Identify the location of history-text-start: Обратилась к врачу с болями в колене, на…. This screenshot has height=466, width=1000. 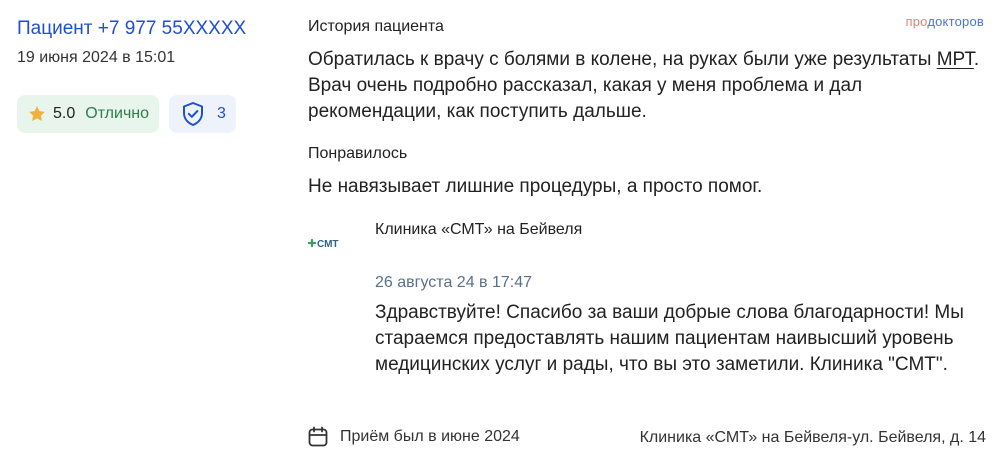
(622, 59).